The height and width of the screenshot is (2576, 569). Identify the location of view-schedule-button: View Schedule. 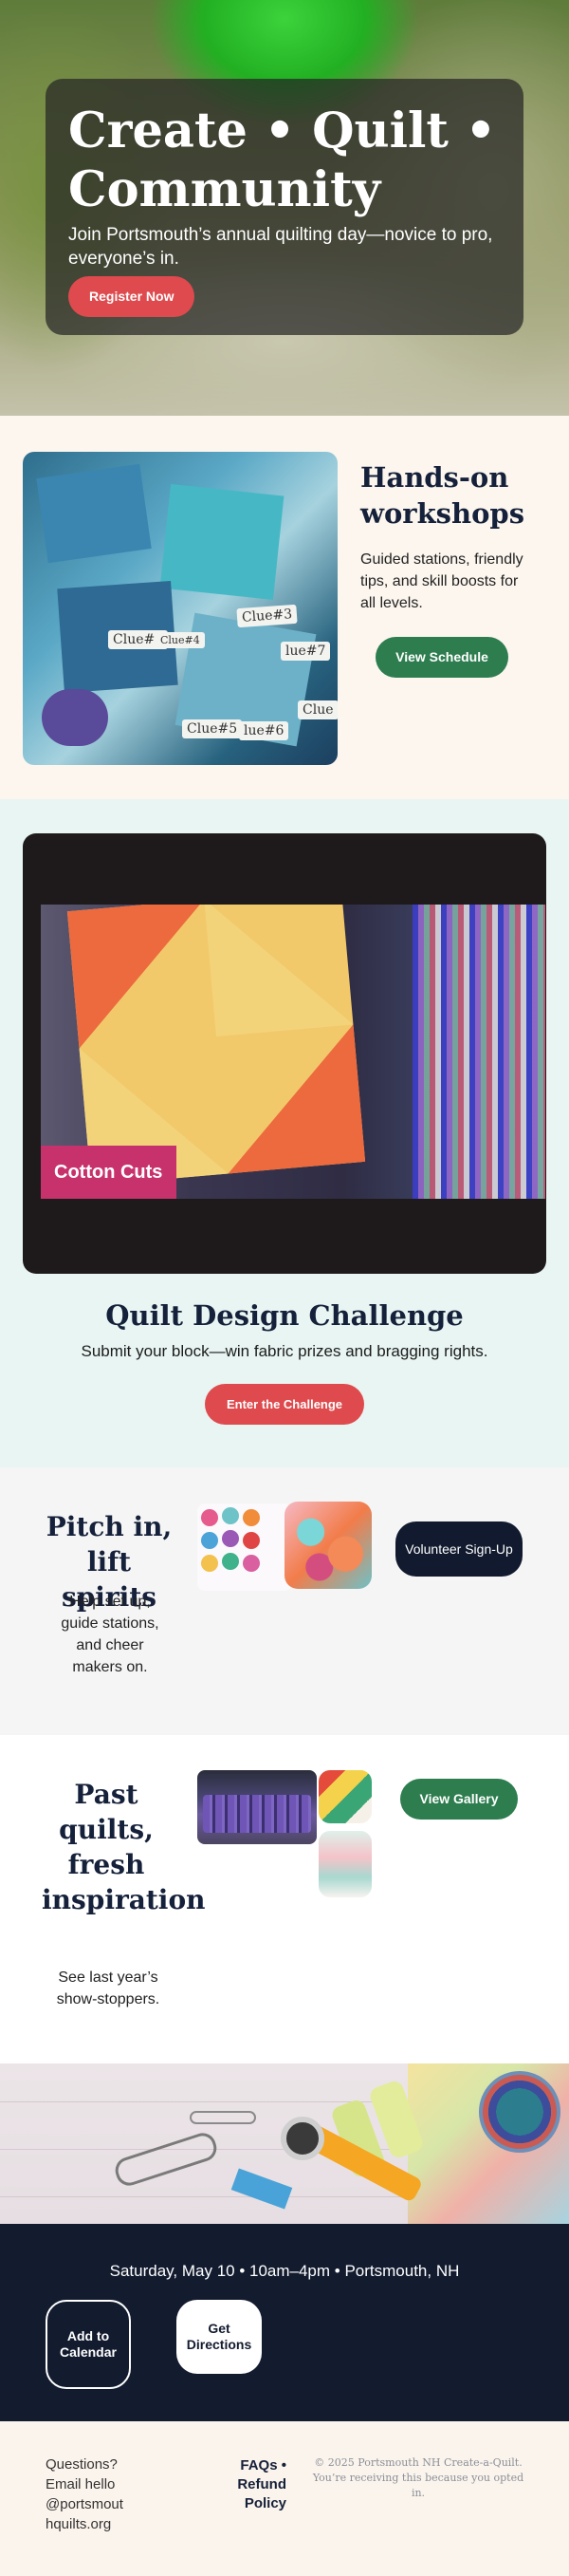
(442, 658).